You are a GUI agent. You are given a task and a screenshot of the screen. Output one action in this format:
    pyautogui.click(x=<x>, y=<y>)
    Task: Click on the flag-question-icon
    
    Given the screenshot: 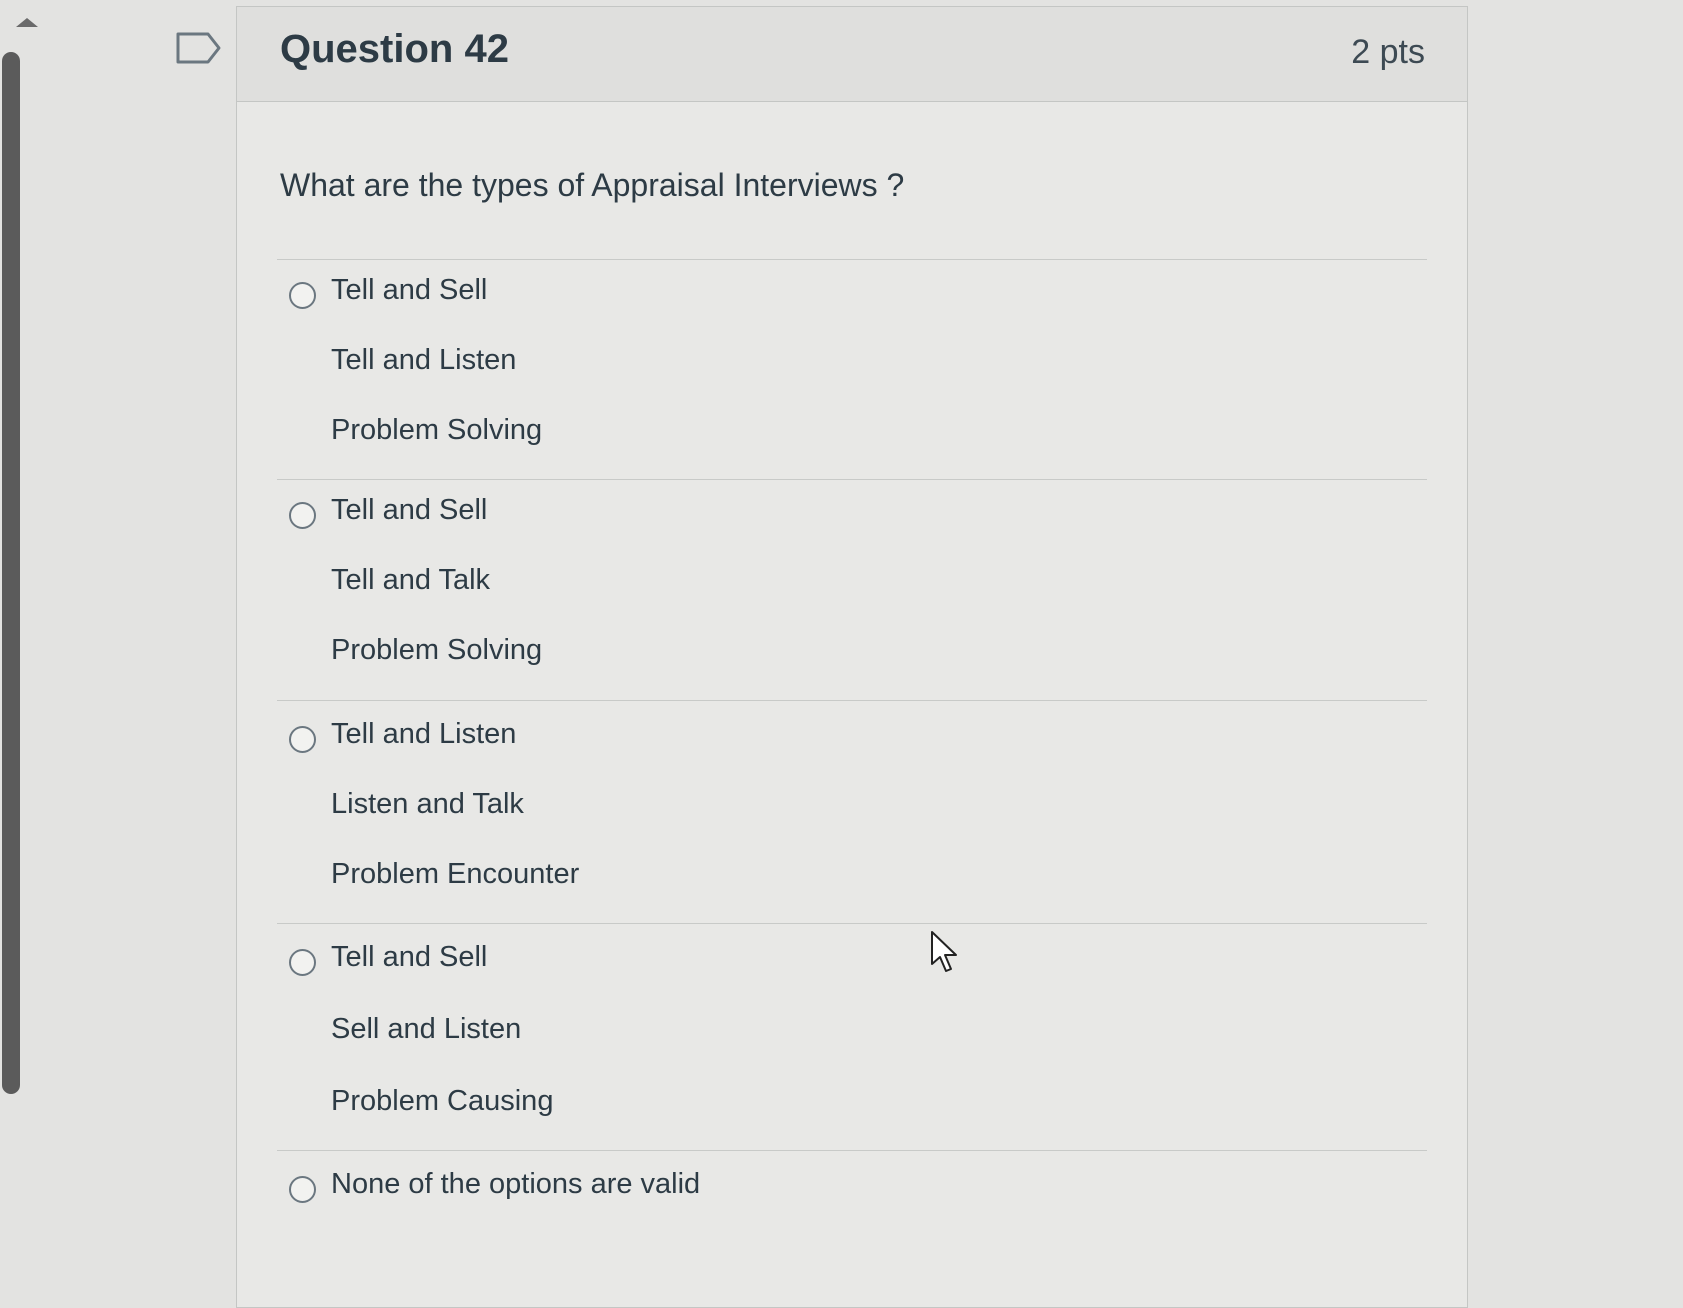 What is the action you would take?
    pyautogui.click(x=199, y=48)
    